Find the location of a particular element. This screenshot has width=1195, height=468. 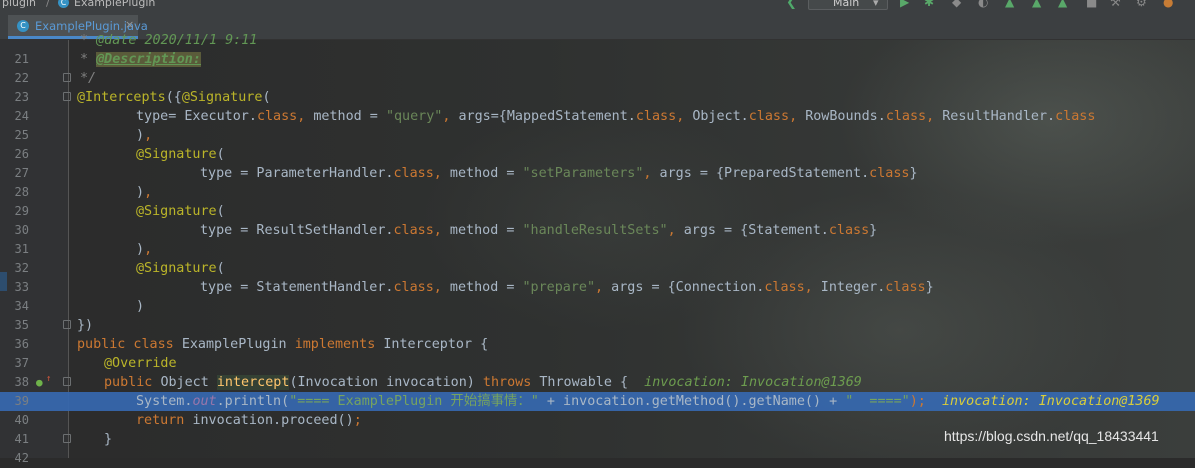

code-token: return is located at coordinates (164, 420).